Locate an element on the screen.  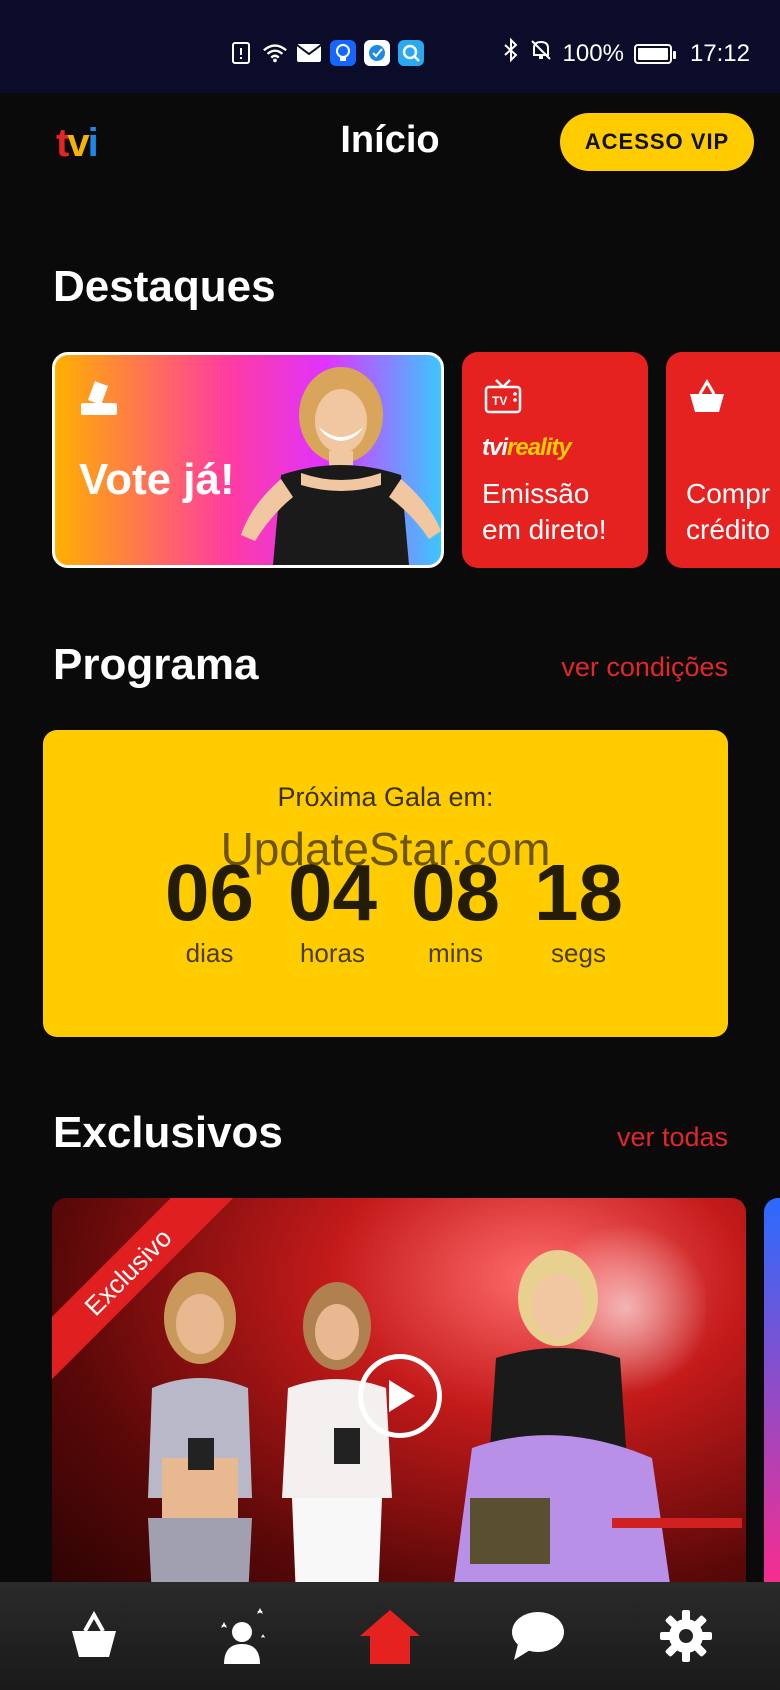
tvi-reality-logo: tvireality is located at coordinates (527, 447).